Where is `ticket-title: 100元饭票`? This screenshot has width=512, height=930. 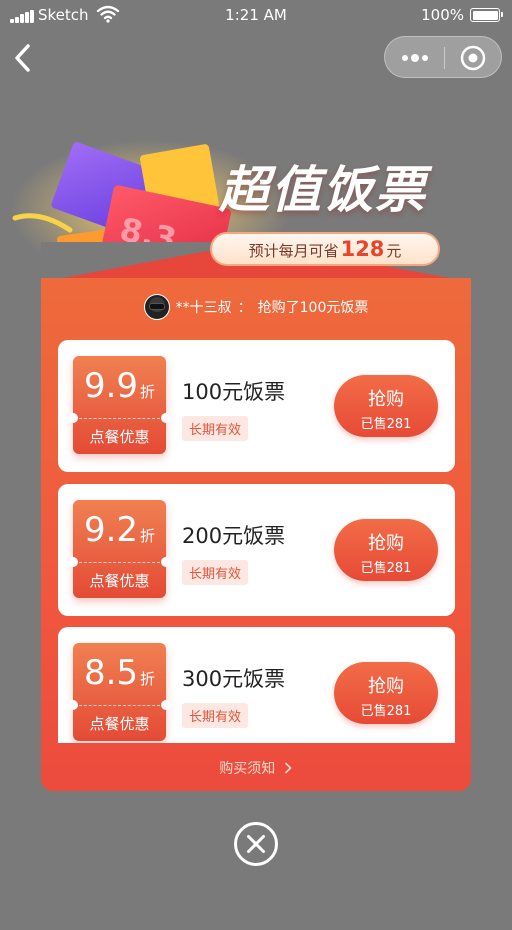
ticket-title: 100元饭票 is located at coordinates (234, 392).